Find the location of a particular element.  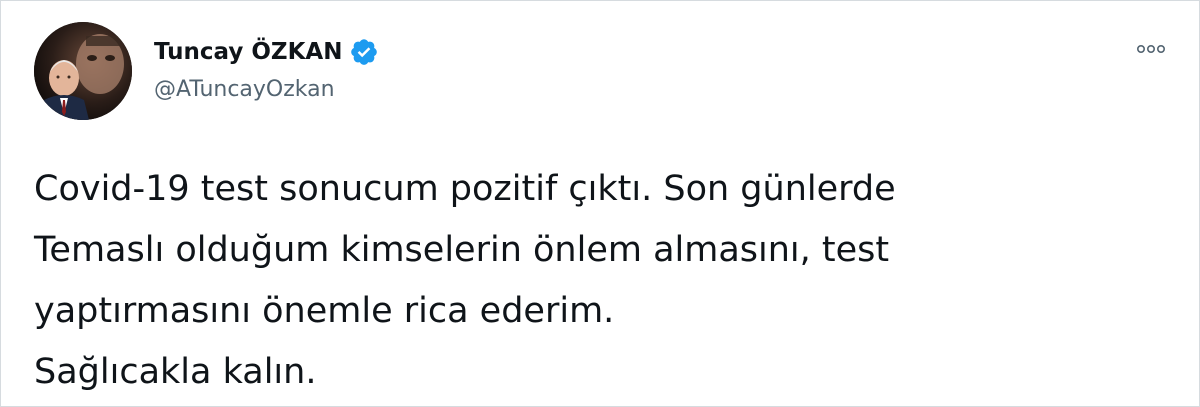

verified-badge-icon is located at coordinates (364, 52).